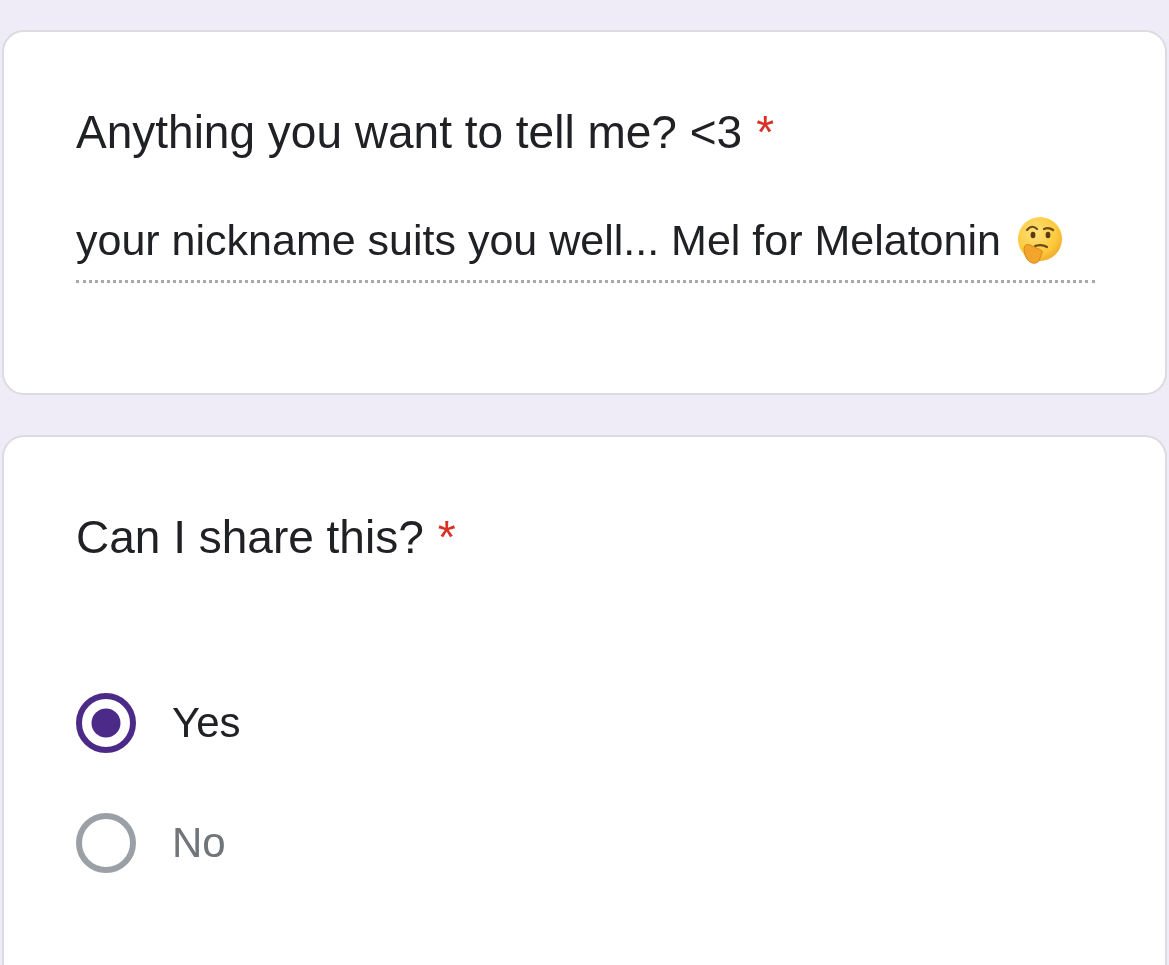 This screenshot has width=1169, height=965. I want to click on answer-field: your nickname suits you well... Mel for Melatonin, so click(585, 248).